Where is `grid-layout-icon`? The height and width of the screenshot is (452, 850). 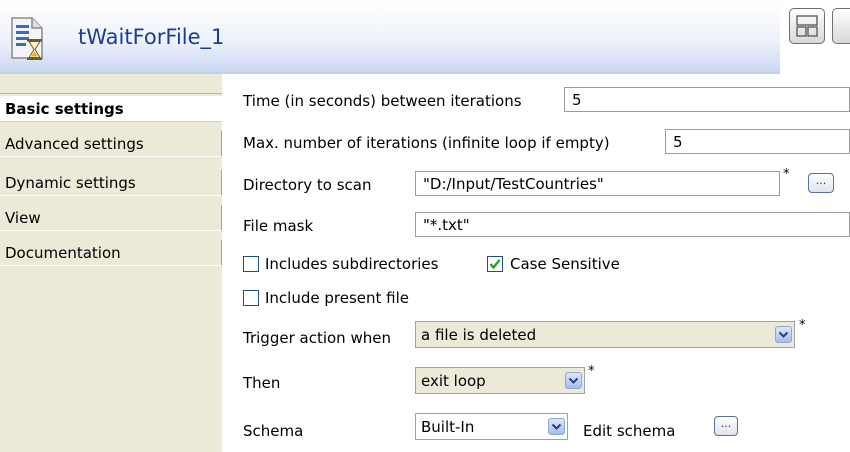
grid-layout-icon is located at coordinates (807, 26).